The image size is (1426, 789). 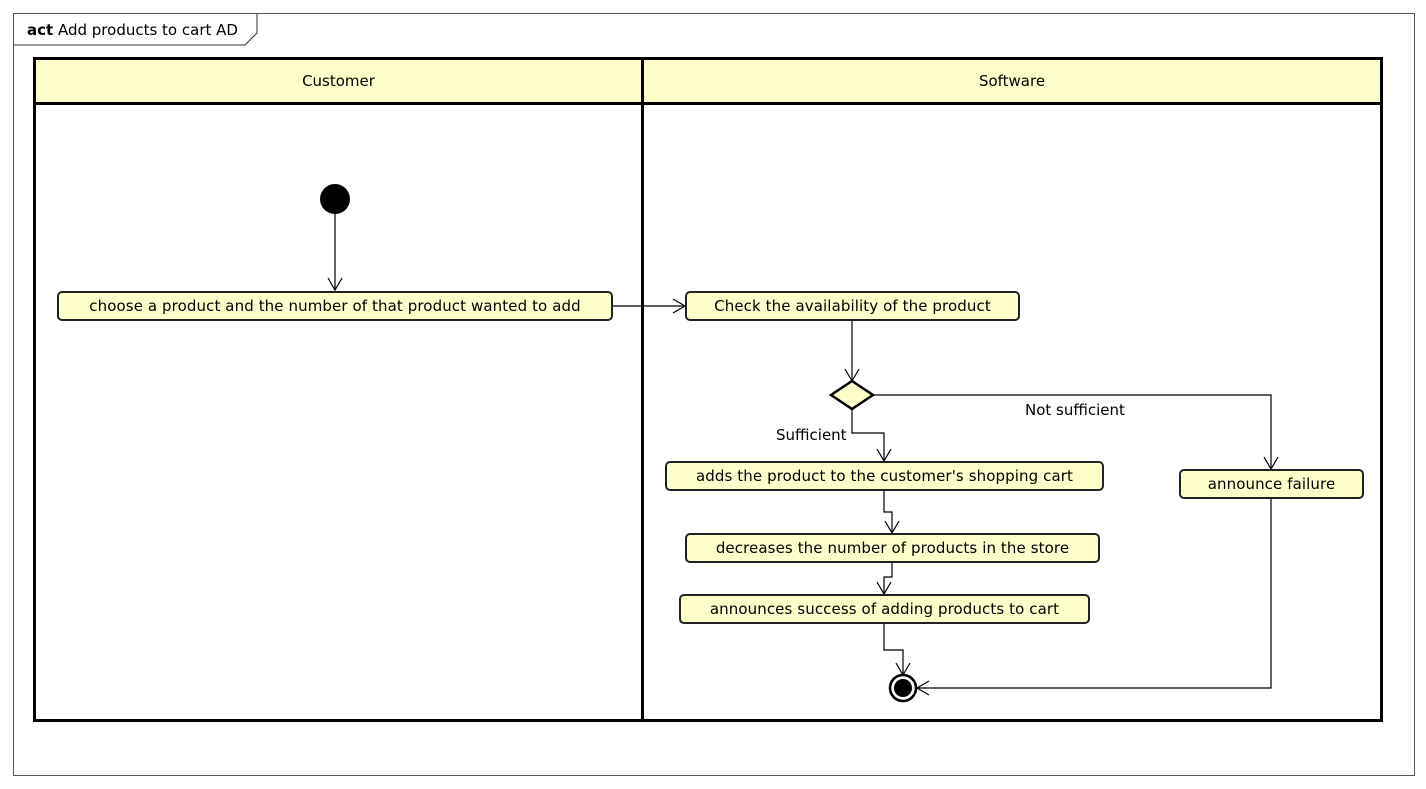 I want to click on action-check-availability: Check the availability of the product, so click(x=852, y=306).